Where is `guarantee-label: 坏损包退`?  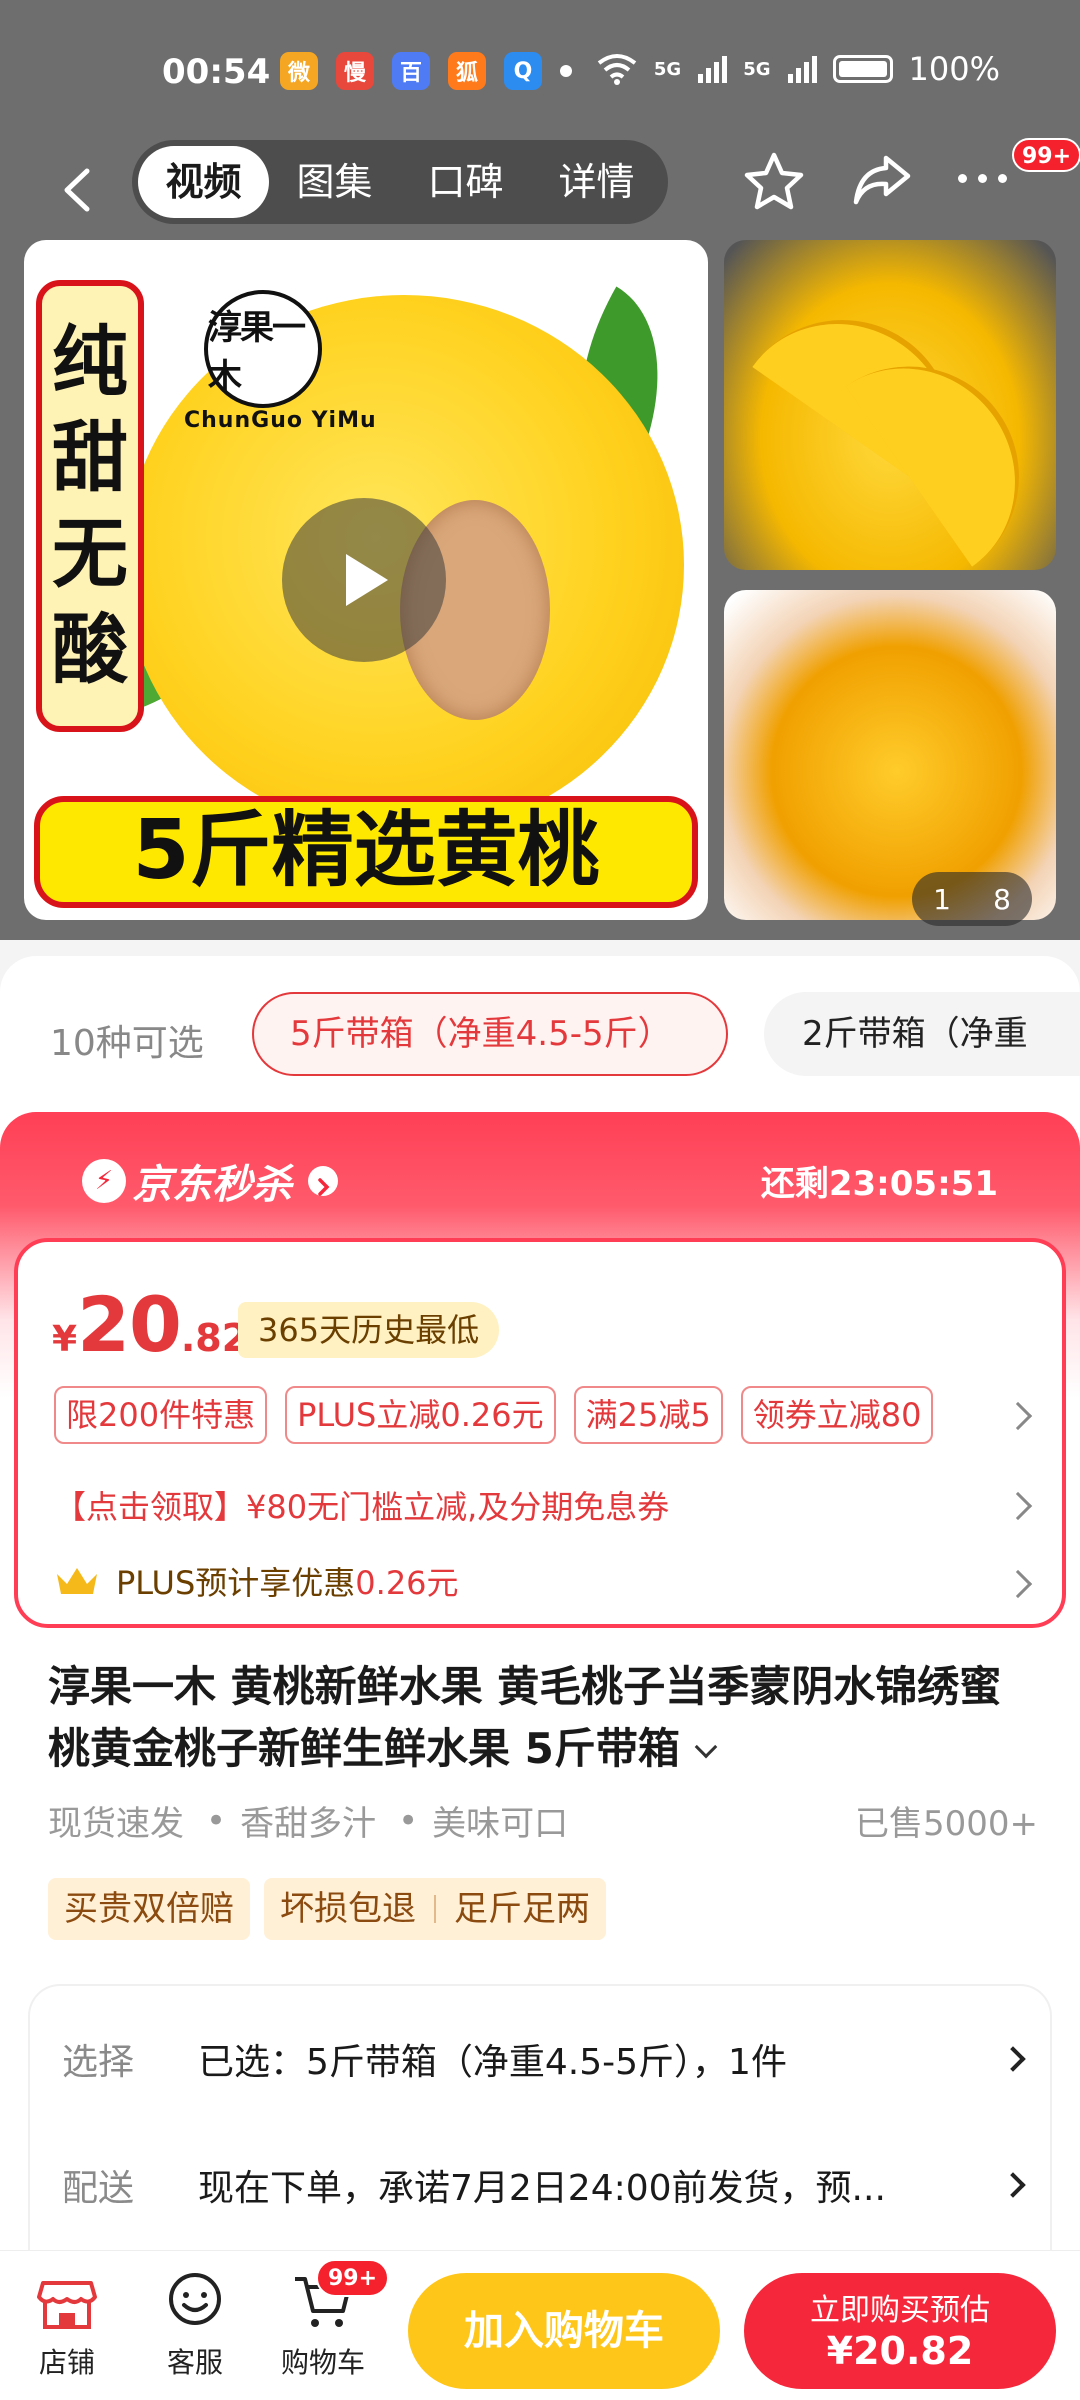
guarantee-label: 坏损包退 is located at coordinates (348, 1909).